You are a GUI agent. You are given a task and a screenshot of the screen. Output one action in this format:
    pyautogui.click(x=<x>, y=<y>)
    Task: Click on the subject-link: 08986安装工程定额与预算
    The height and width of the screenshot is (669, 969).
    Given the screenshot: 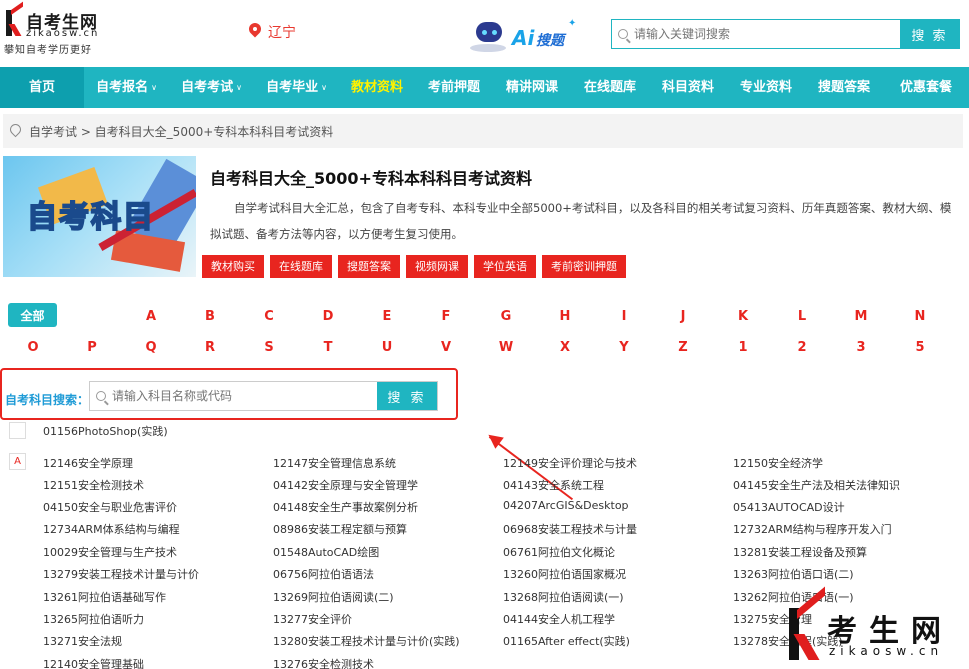 What is the action you would take?
    pyautogui.click(x=340, y=529)
    